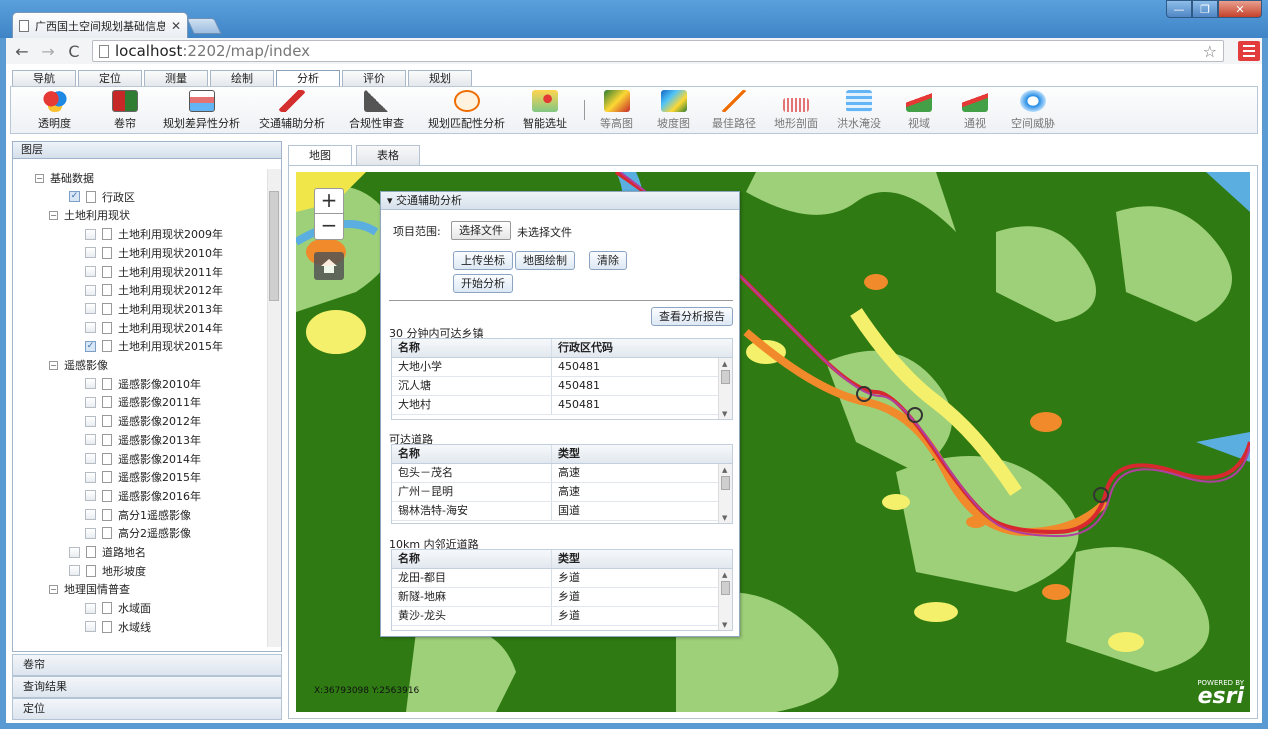 This screenshot has height=729, width=1268. Describe the element at coordinates (147, 687) in the screenshot. I see `accordion-query-results: 查询结果` at that location.